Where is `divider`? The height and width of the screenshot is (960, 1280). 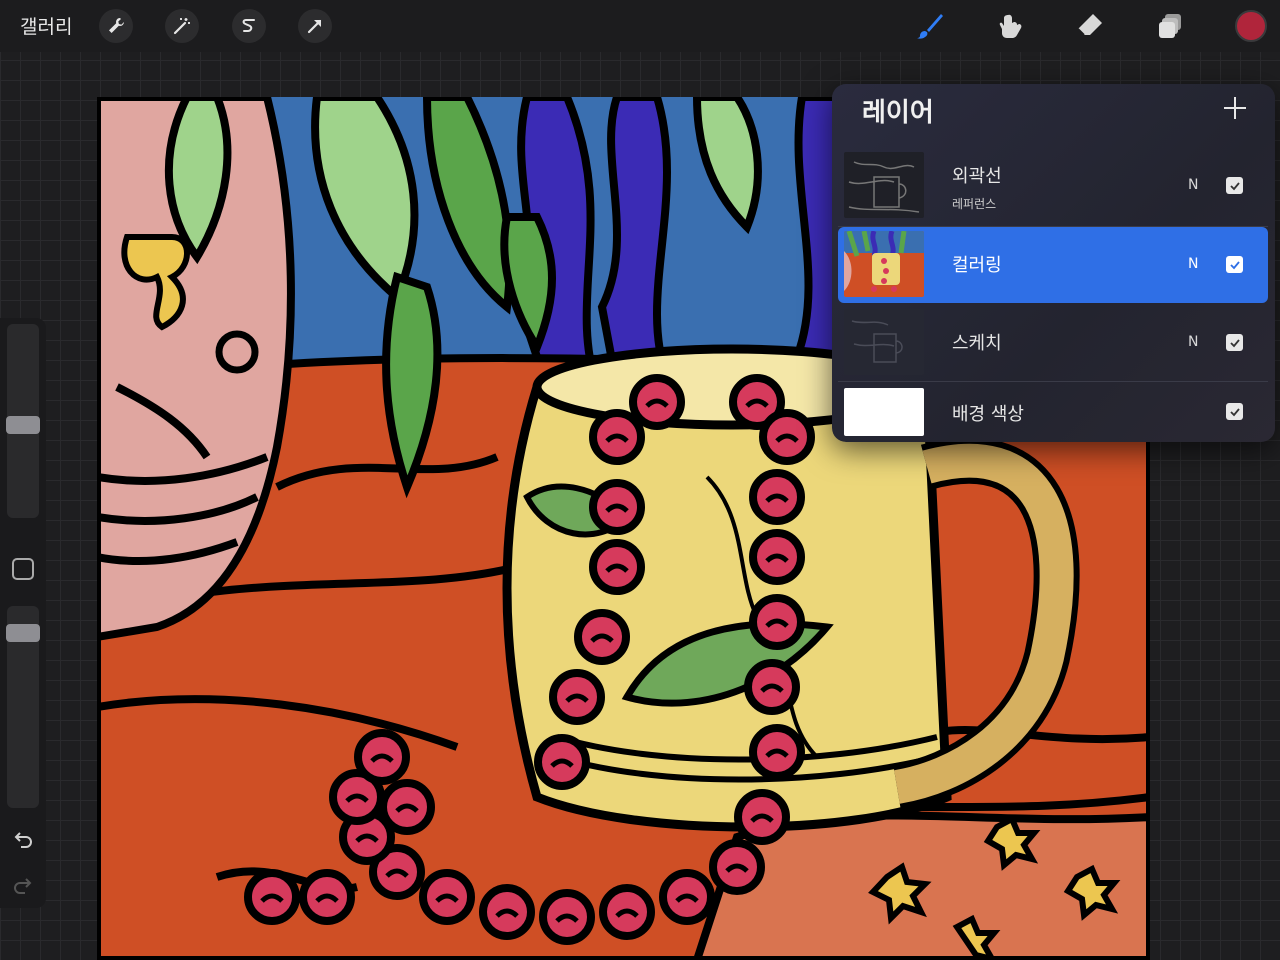 divider is located at coordinates (1053, 381).